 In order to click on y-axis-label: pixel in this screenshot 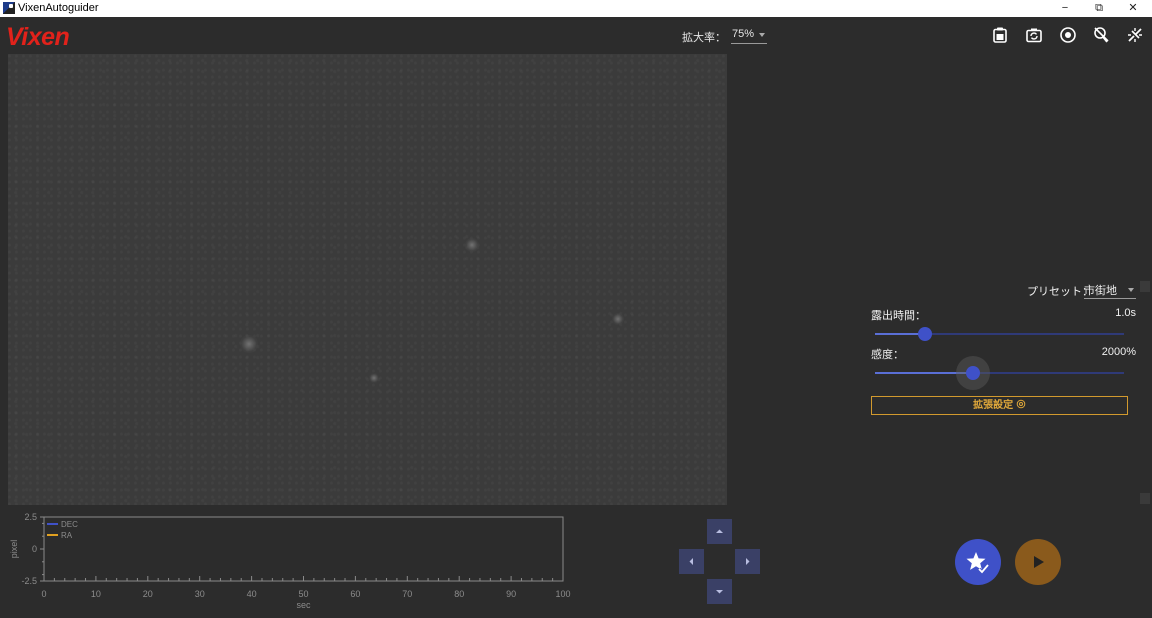, I will do `click(14, 549)`.